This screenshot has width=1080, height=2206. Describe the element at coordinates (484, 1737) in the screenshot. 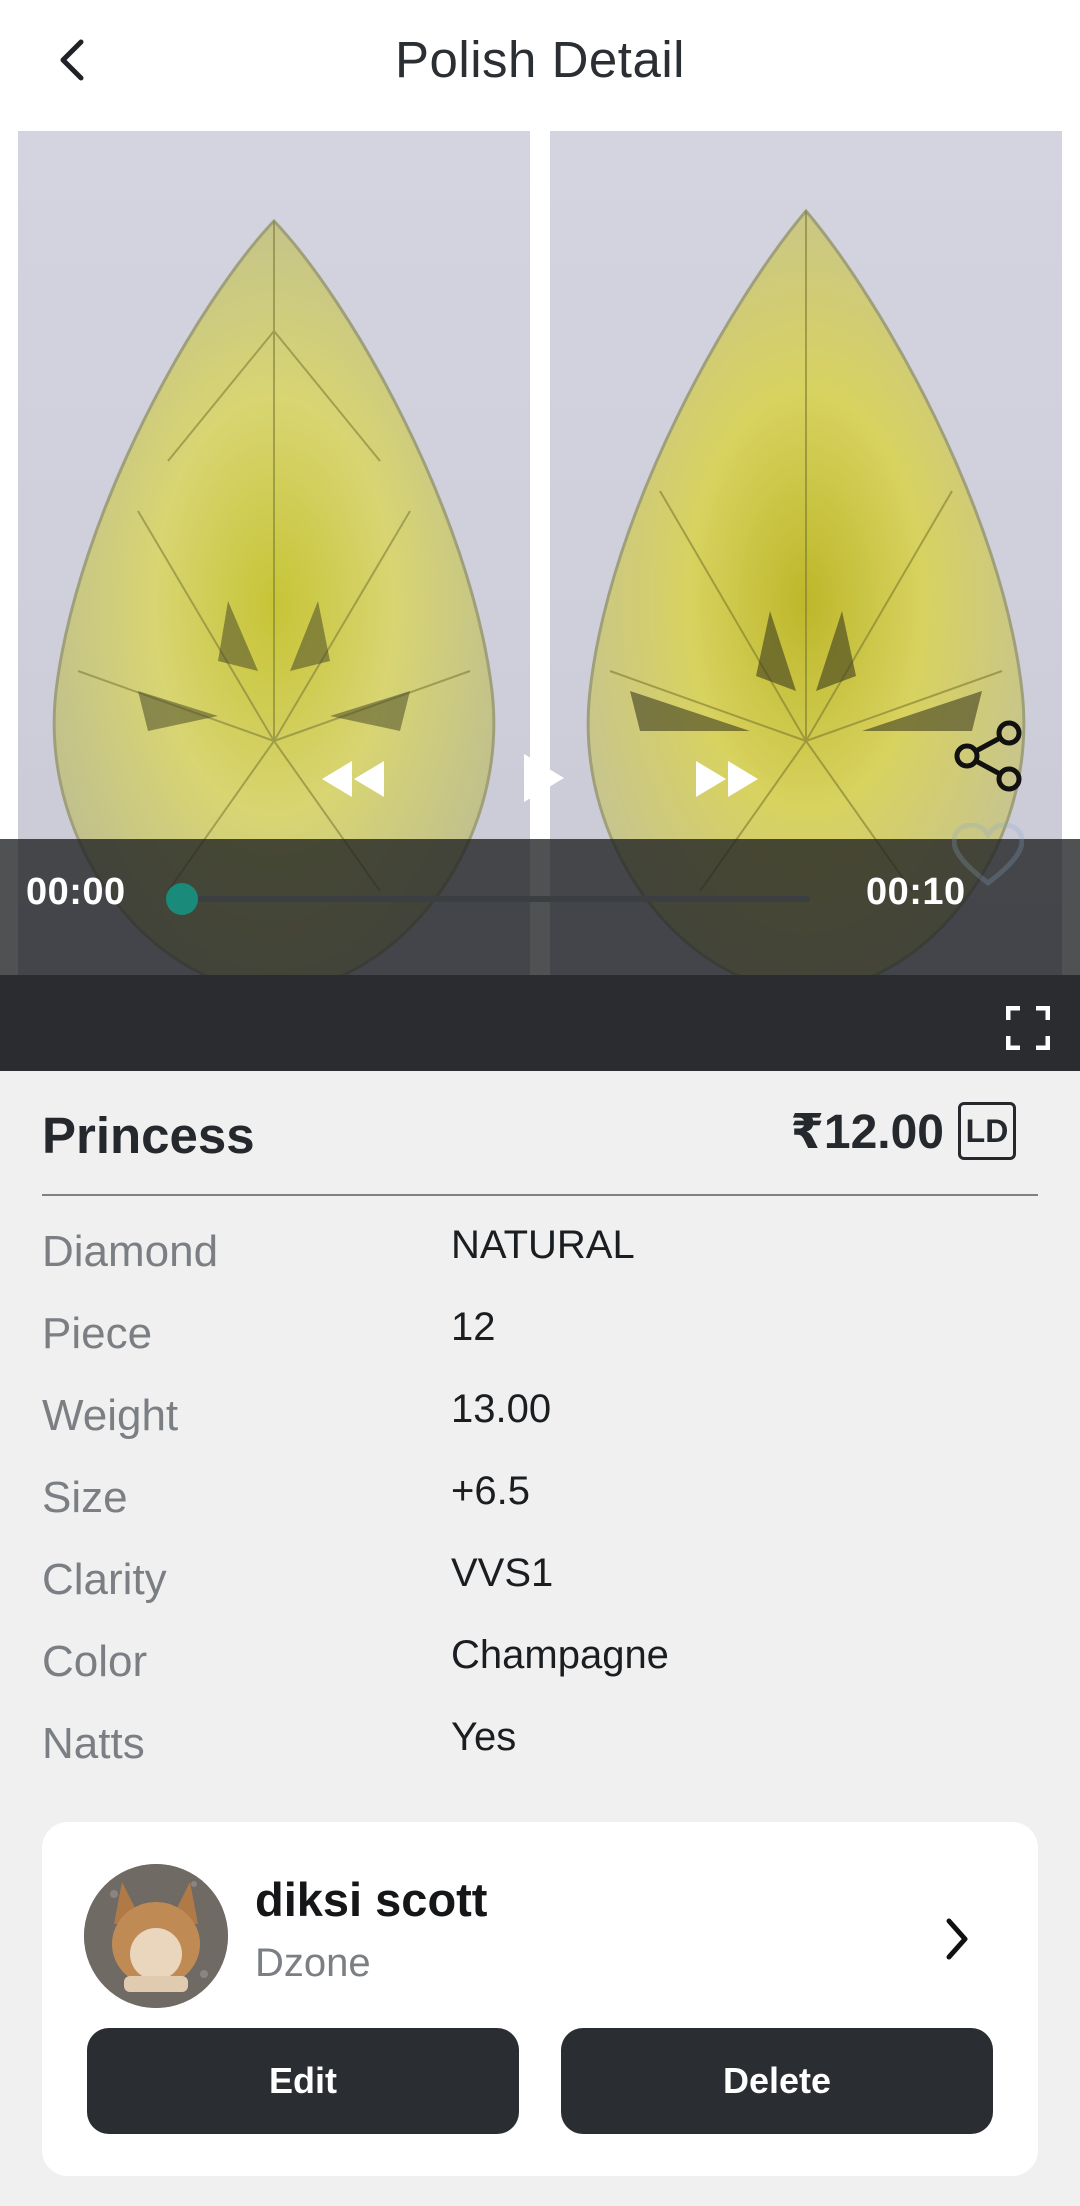

I see `spec-value: Yes` at that location.